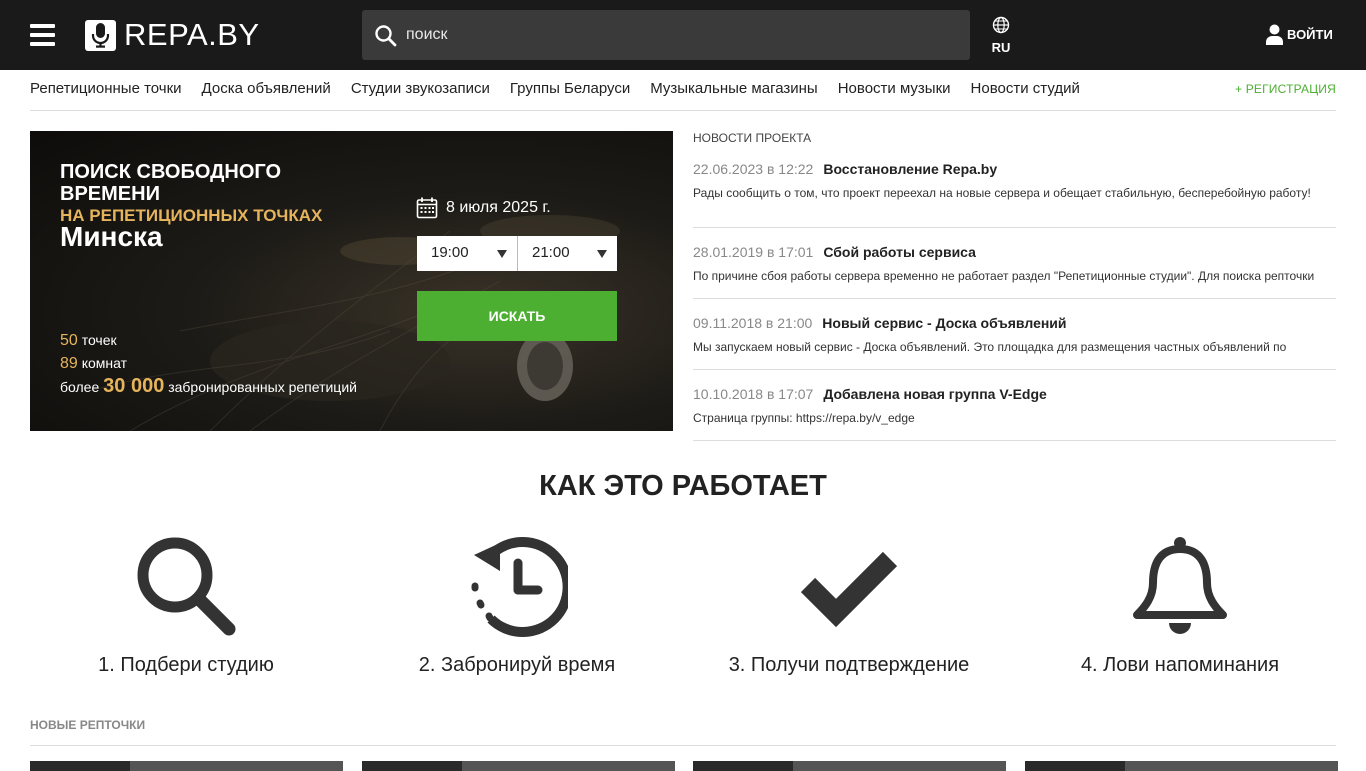  Describe the element at coordinates (944, 323) in the screenshot. I see `news-title-link: Новый сервис - Доска объявлений` at that location.